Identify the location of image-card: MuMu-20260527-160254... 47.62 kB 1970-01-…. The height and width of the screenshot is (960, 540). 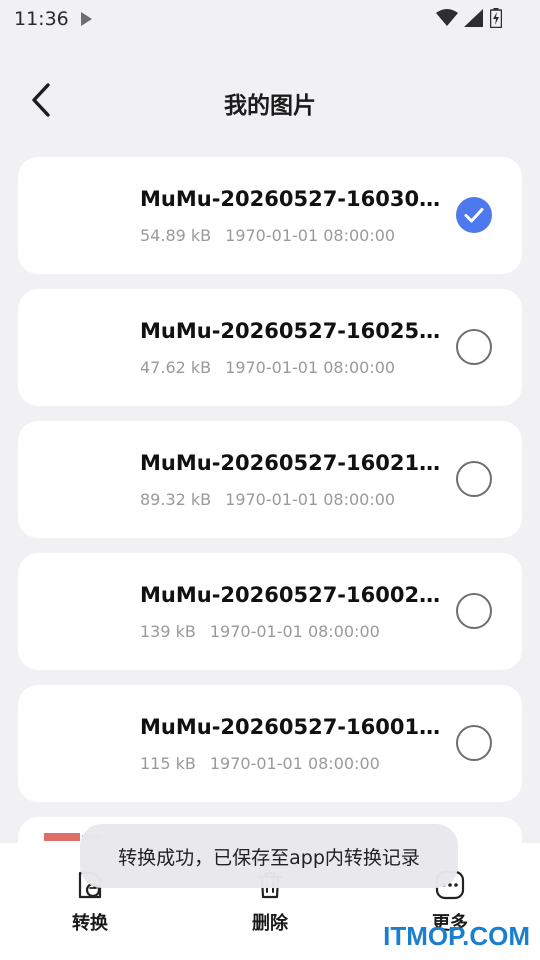
(270, 347).